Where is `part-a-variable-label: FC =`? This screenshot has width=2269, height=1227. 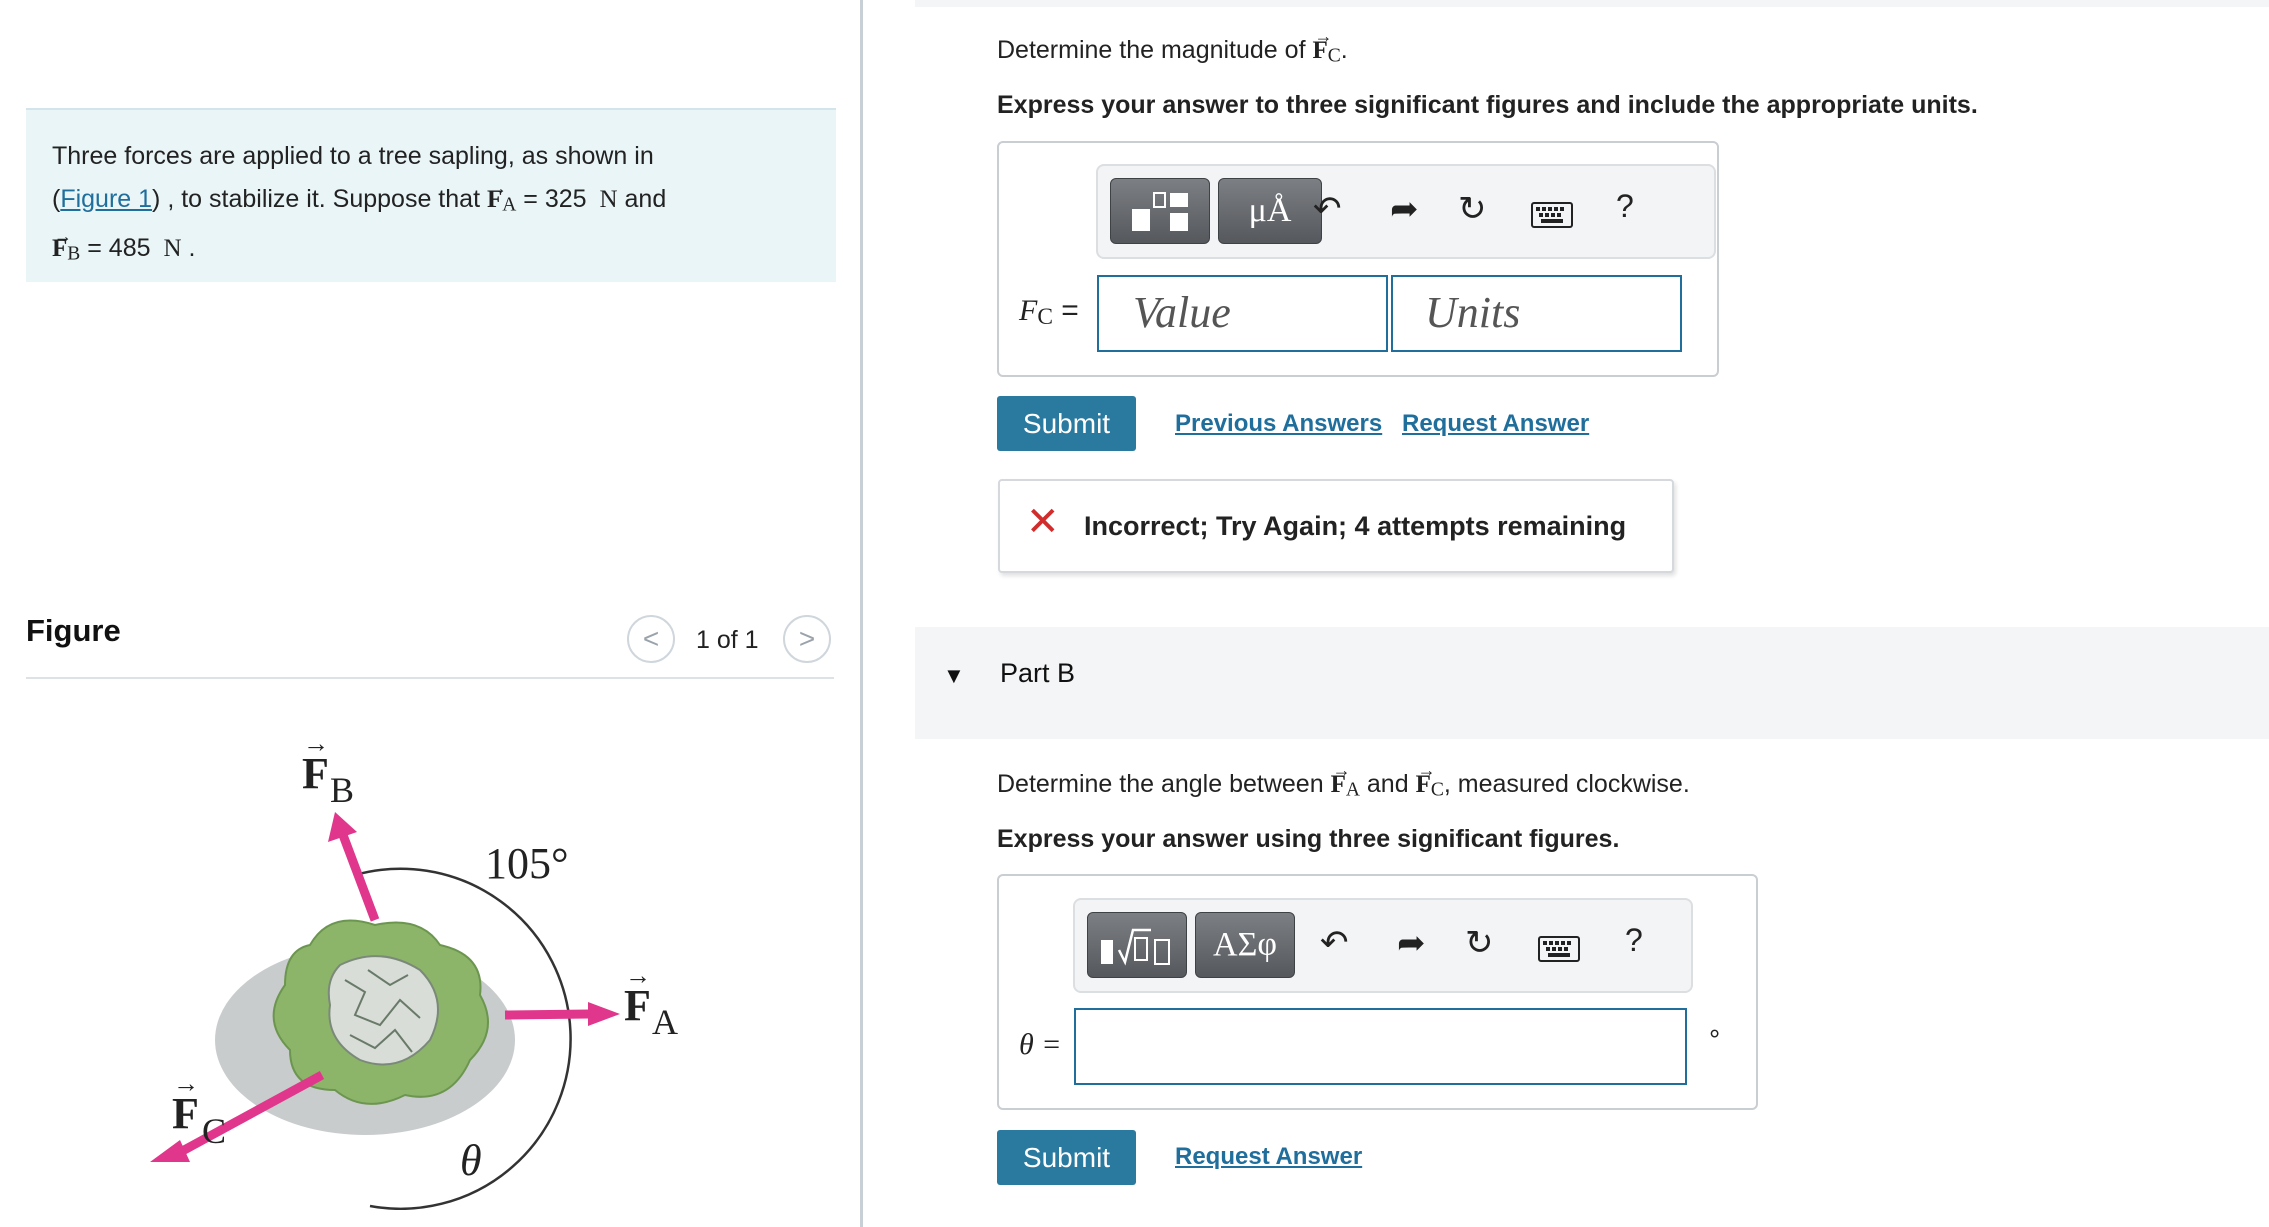
part-a-variable-label: FC = is located at coordinates (1049, 312).